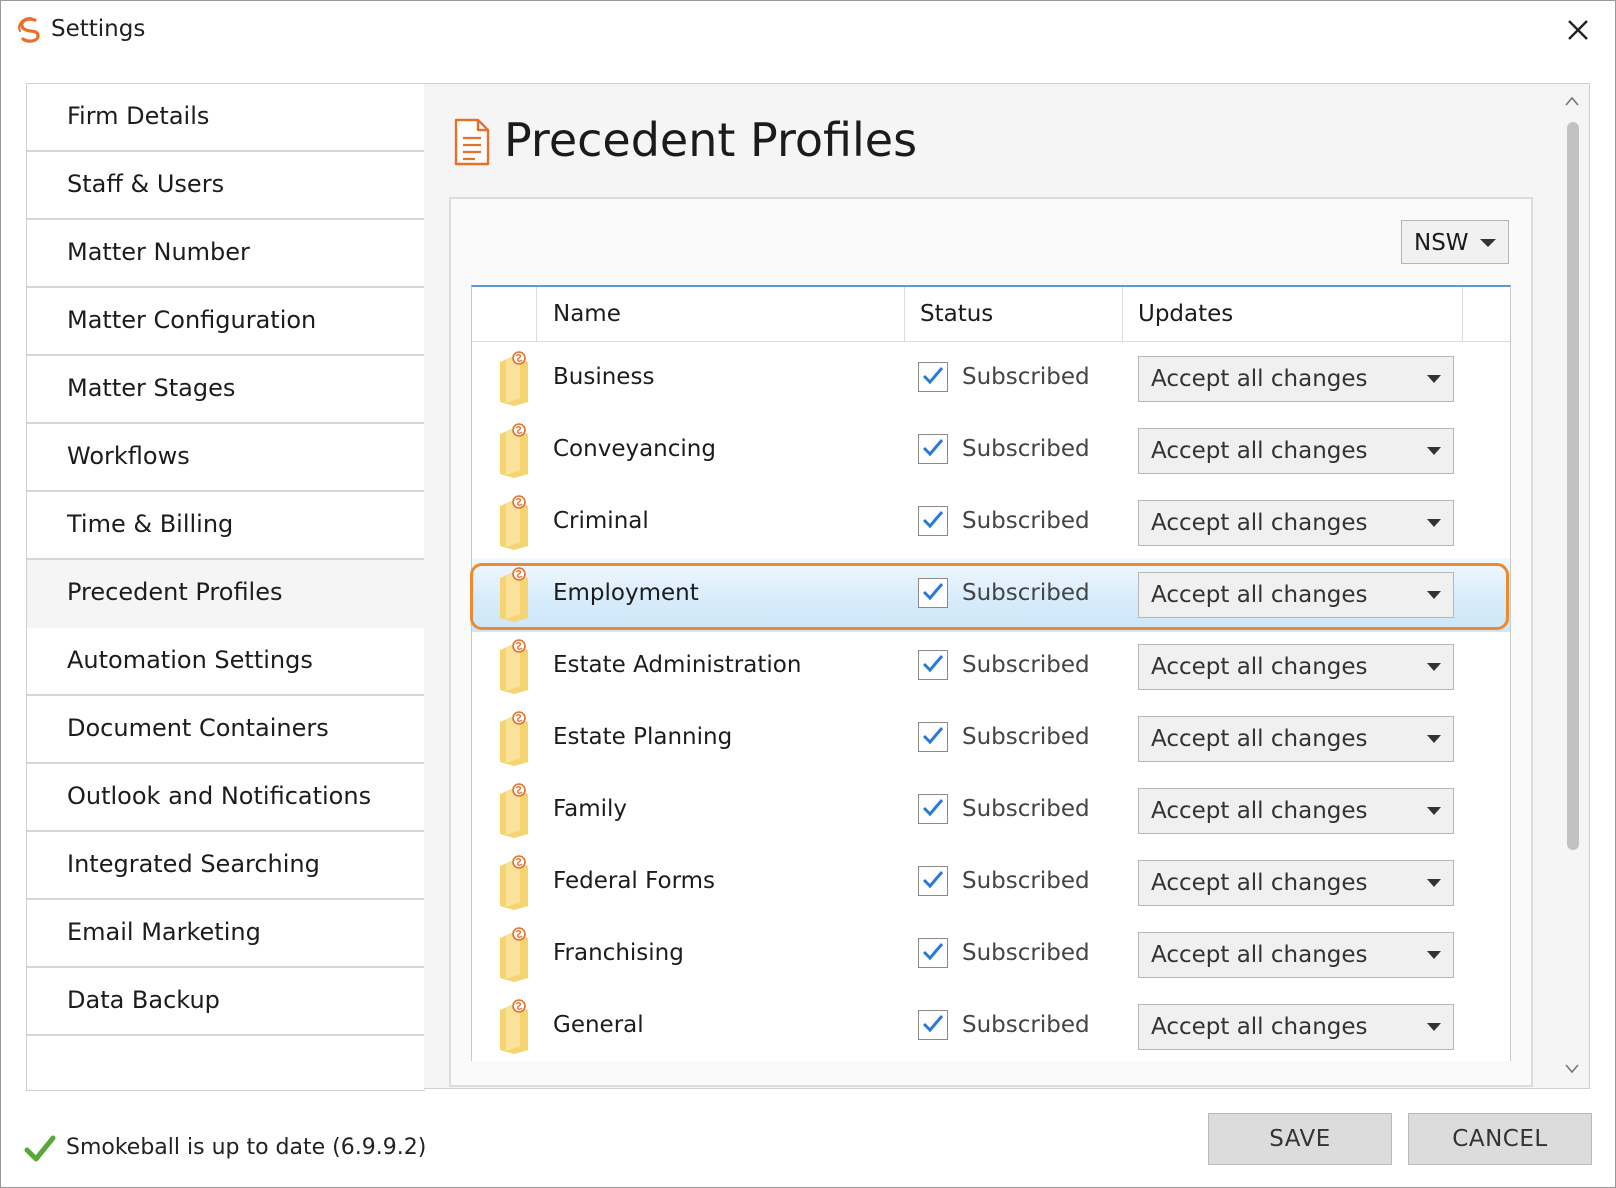  What do you see at coordinates (246, 1147) in the screenshot?
I see `update-status-text: Smokeball is up to date (6.9.9.2)` at bounding box center [246, 1147].